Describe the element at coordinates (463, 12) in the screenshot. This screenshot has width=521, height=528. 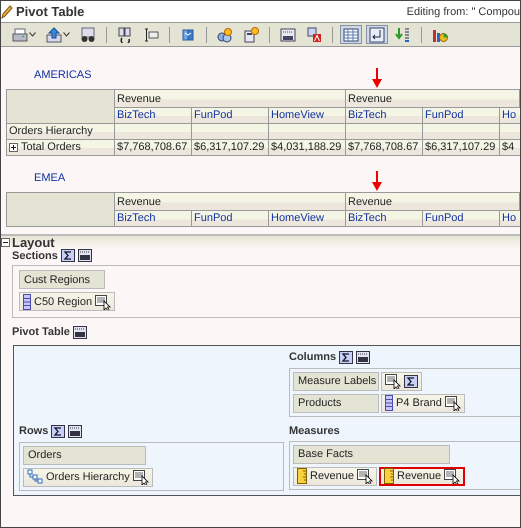
I see `editing-source: Editing from: " Compou` at that location.